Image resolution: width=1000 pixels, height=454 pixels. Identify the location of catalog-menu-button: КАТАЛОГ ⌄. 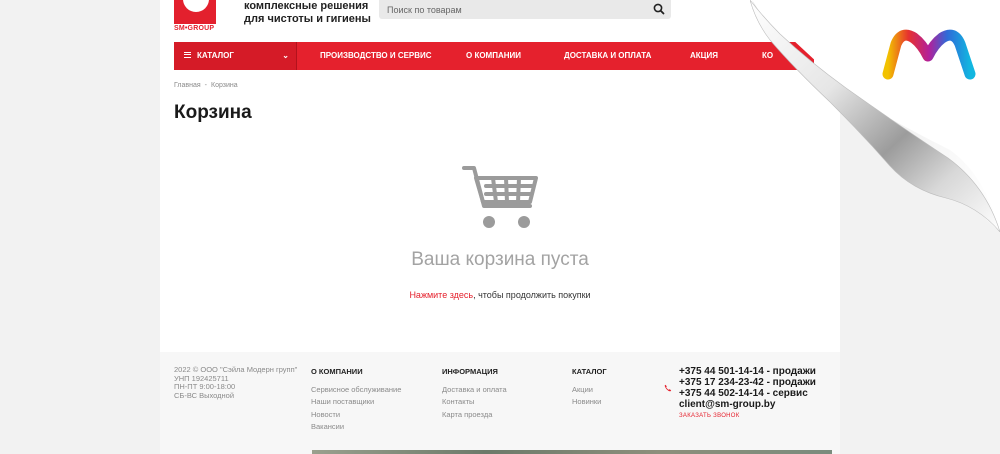
(235, 56).